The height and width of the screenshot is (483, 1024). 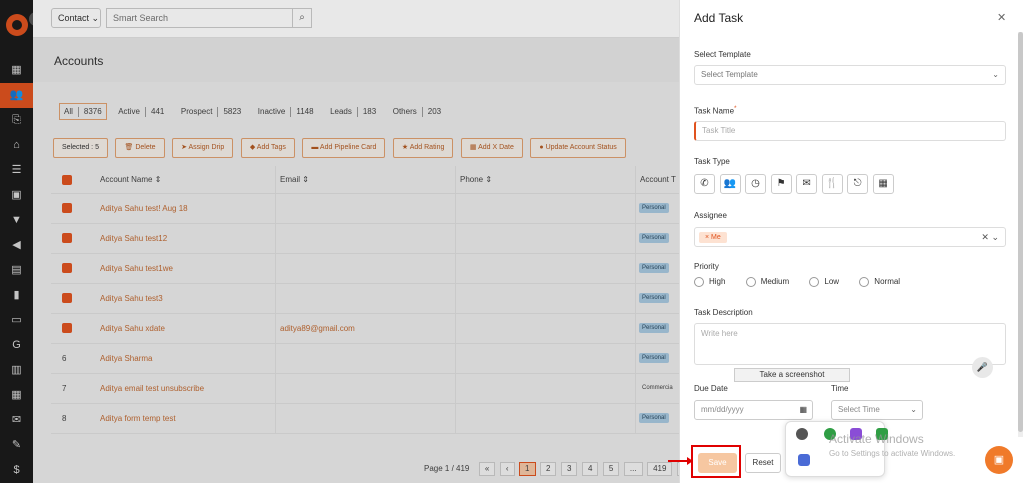 What do you see at coordinates (719, 18) in the screenshot?
I see `panel-title: Add Task` at bounding box center [719, 18].